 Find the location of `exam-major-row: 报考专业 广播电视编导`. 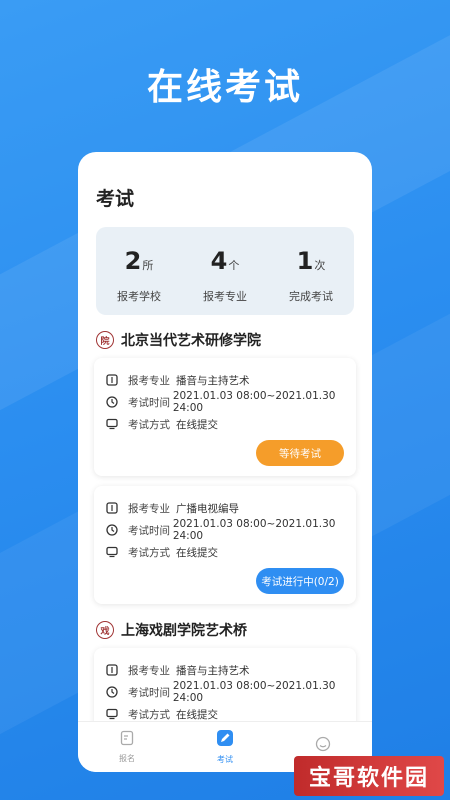

exam-major-row: 报考专业 广播电视编导 is located at coordinates (172, 508).